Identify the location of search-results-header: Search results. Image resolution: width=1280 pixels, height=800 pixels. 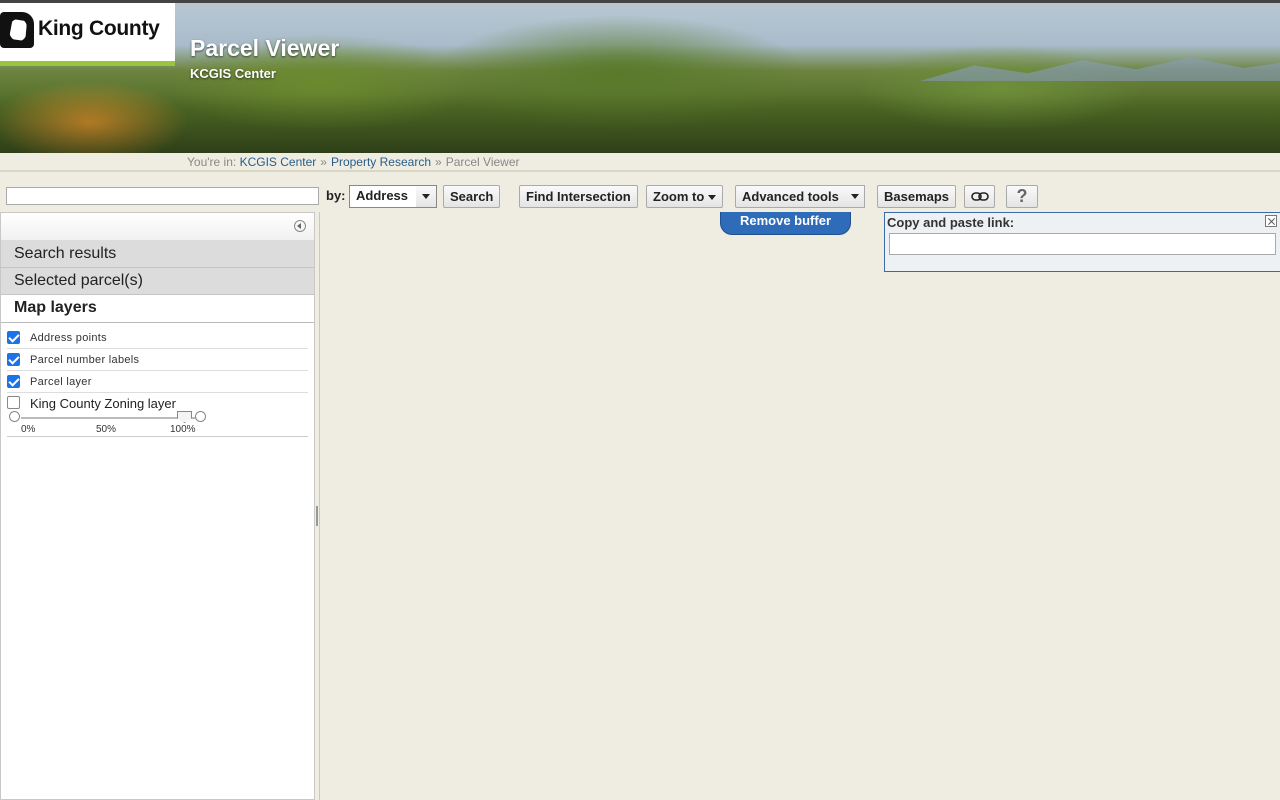
(157, 254).